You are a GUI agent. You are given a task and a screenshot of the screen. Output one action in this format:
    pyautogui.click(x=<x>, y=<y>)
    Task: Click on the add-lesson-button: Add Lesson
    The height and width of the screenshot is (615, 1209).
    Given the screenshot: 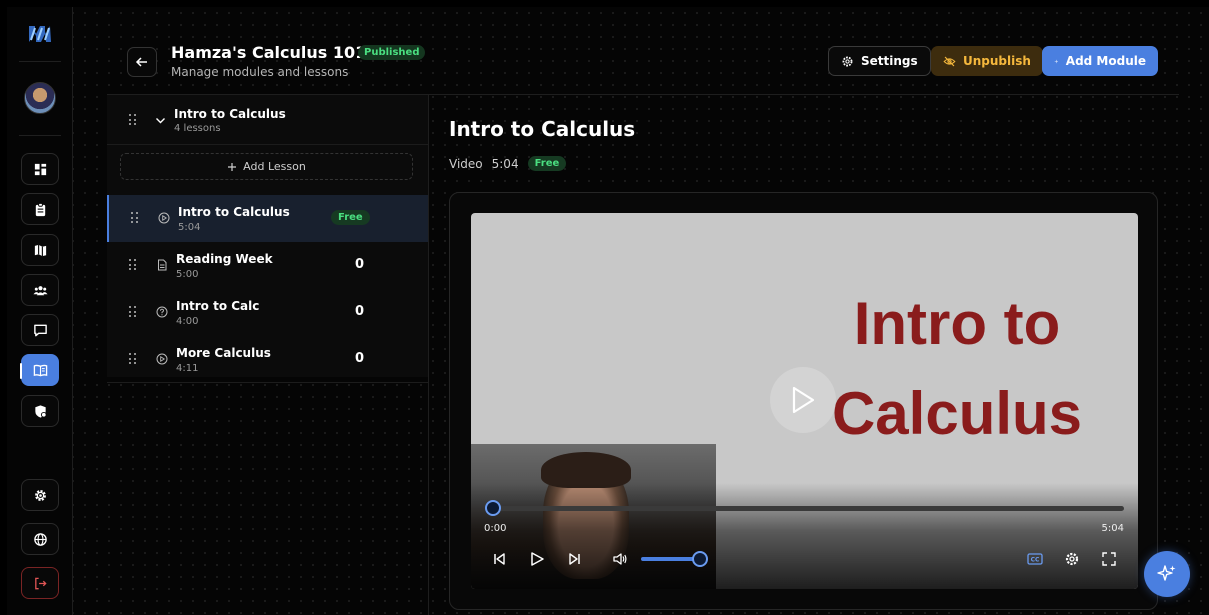 What is the action you would take?
    pyautogui.click(x=266, y=166)
    